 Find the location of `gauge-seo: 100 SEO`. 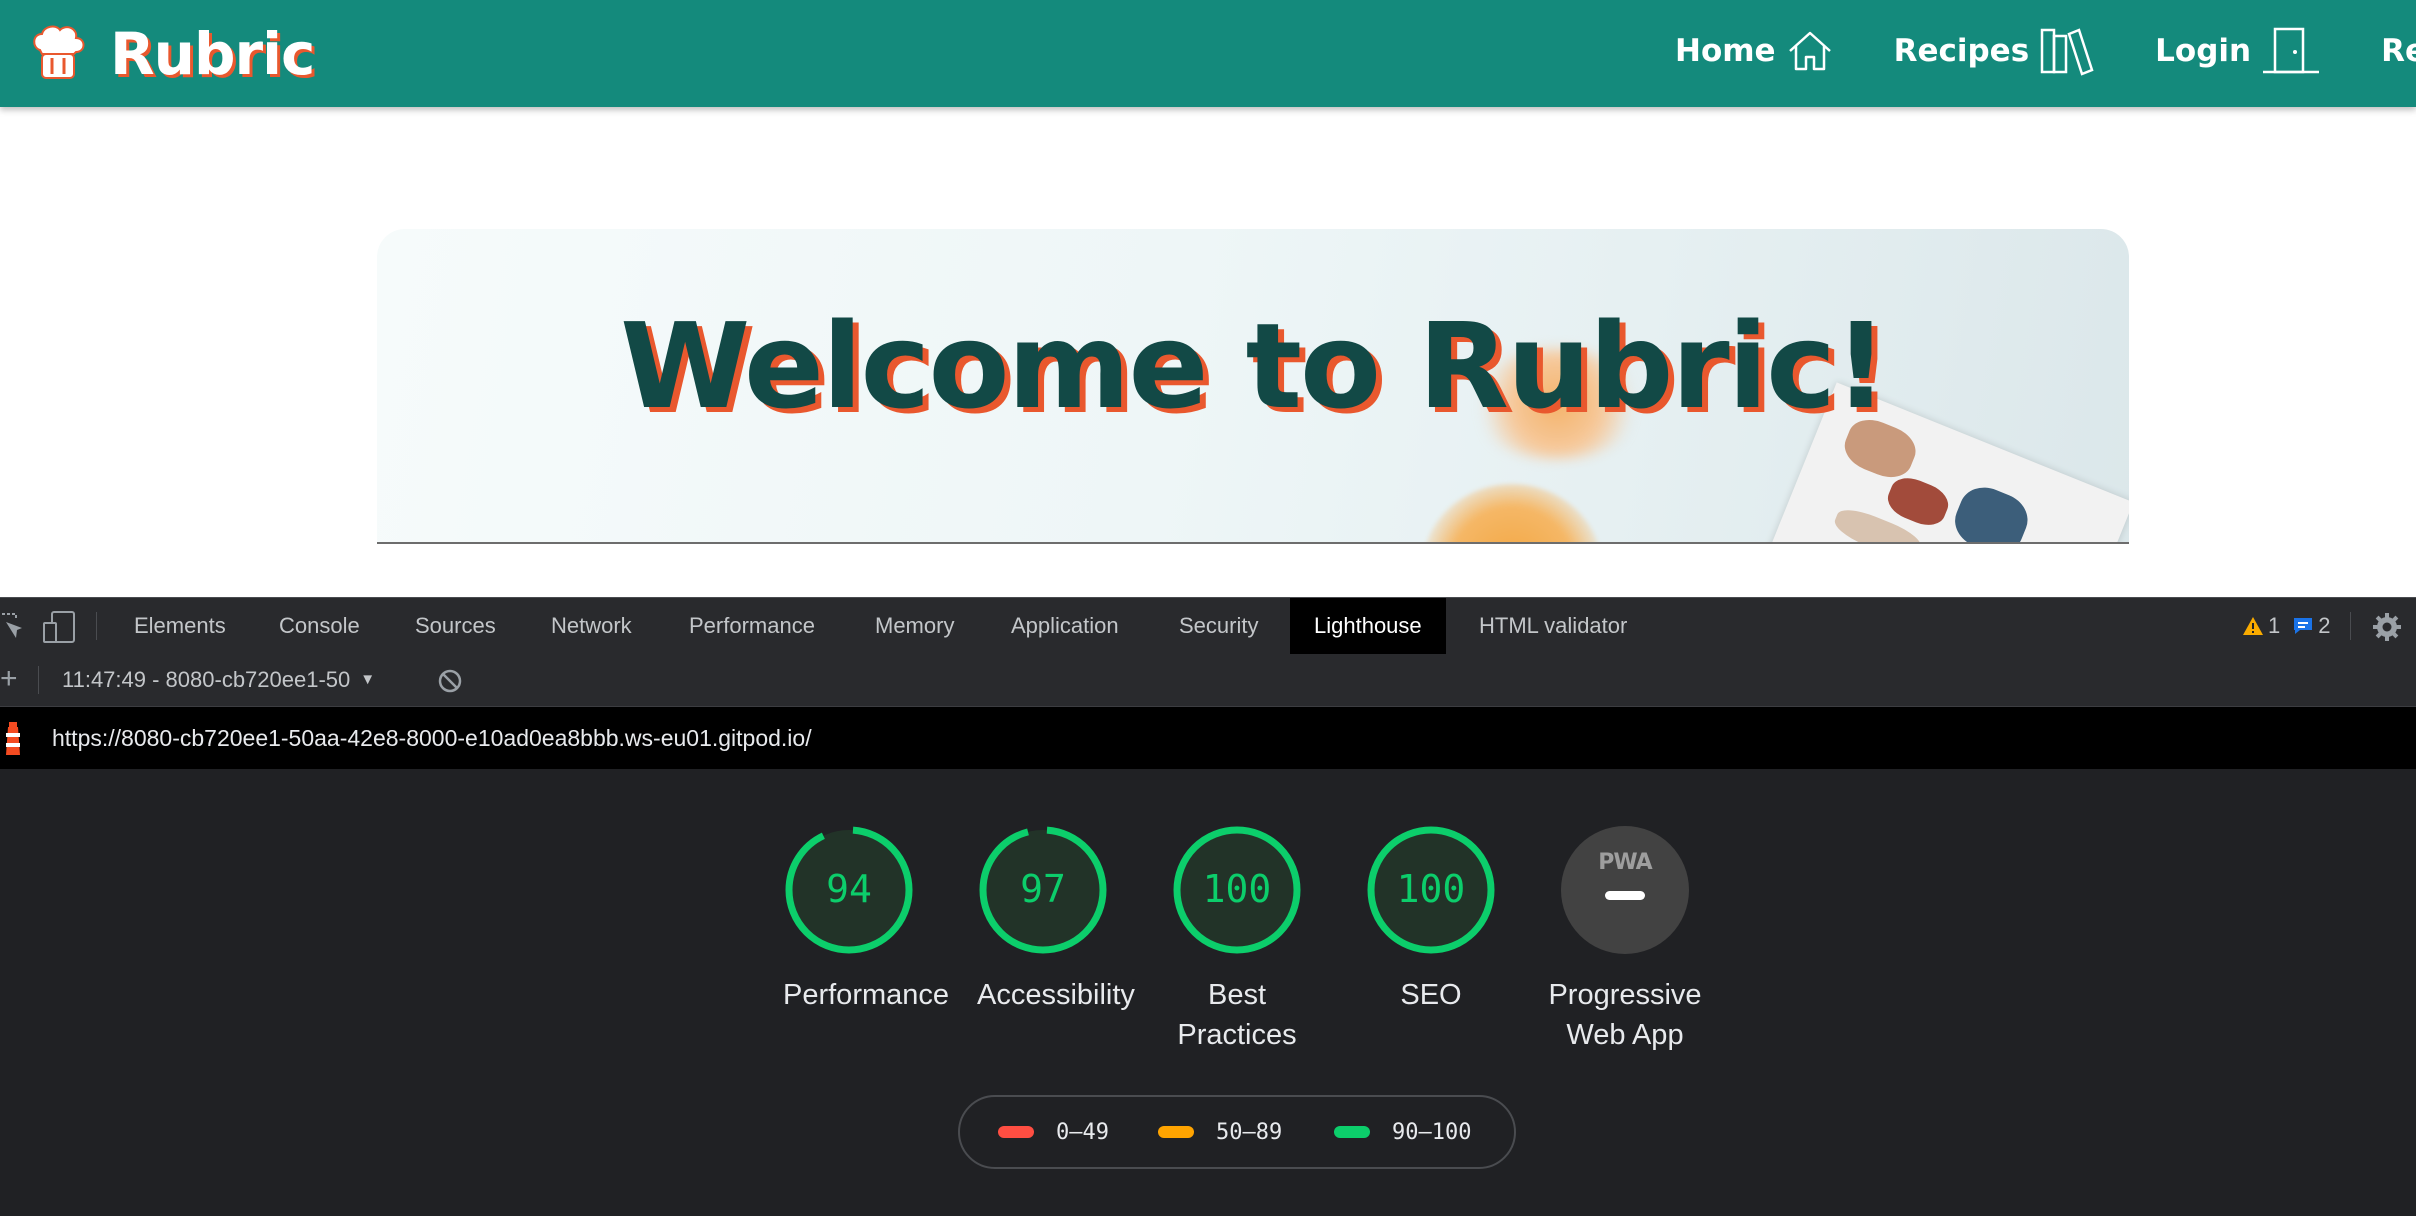

gauge-seo: 100 SEO is located at coordinates (1431, 919).